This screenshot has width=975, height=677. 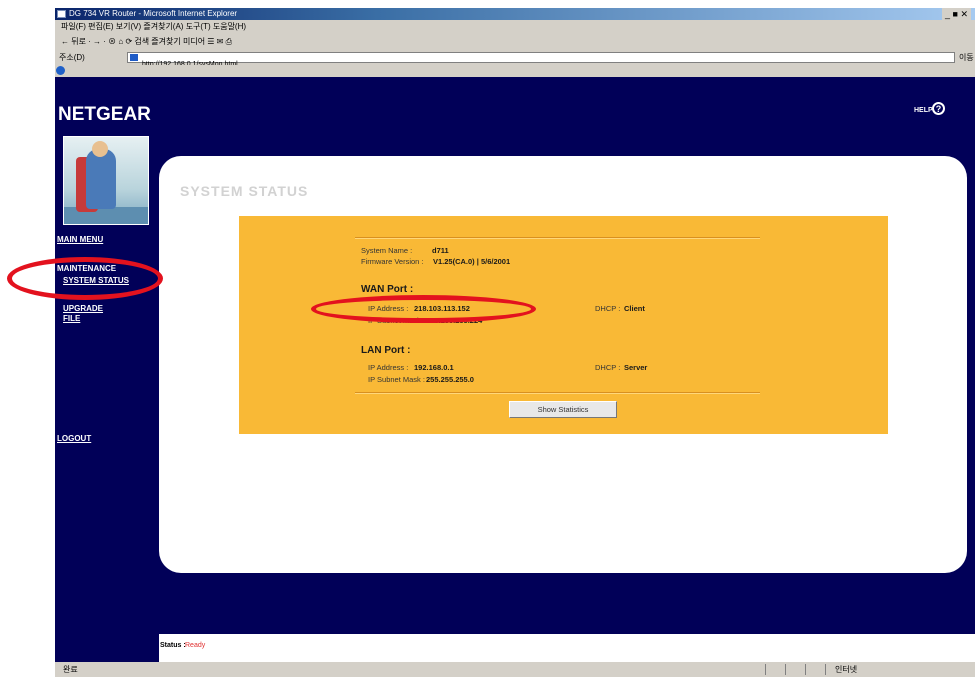 What do you see at coordinates (146, 41) in the screenshot?
I see `toolbar-buttons: ← 뒤로 · → · ⊗ ⌂ ⟳ 검색 즐겨찾기 미디어 ☰ ✉ ⎙` at bounding box center [146, 41].